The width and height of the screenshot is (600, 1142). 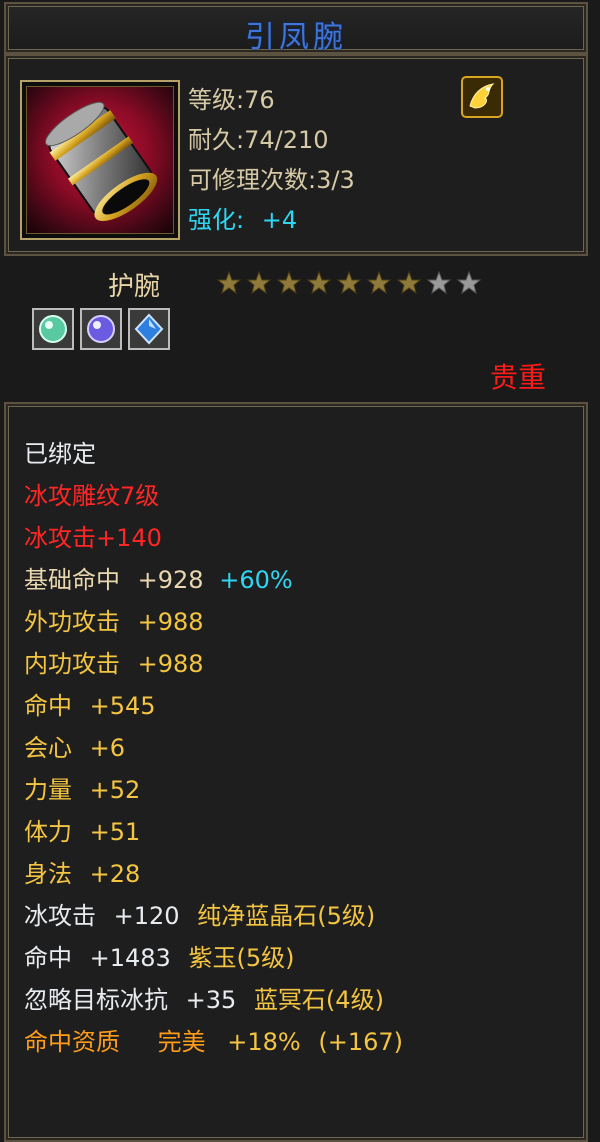 What do you see at coordinates (72, 1042) in the screenshot?
I see `aptitude-label: 命中资质` at bounding box center [72, 1042].